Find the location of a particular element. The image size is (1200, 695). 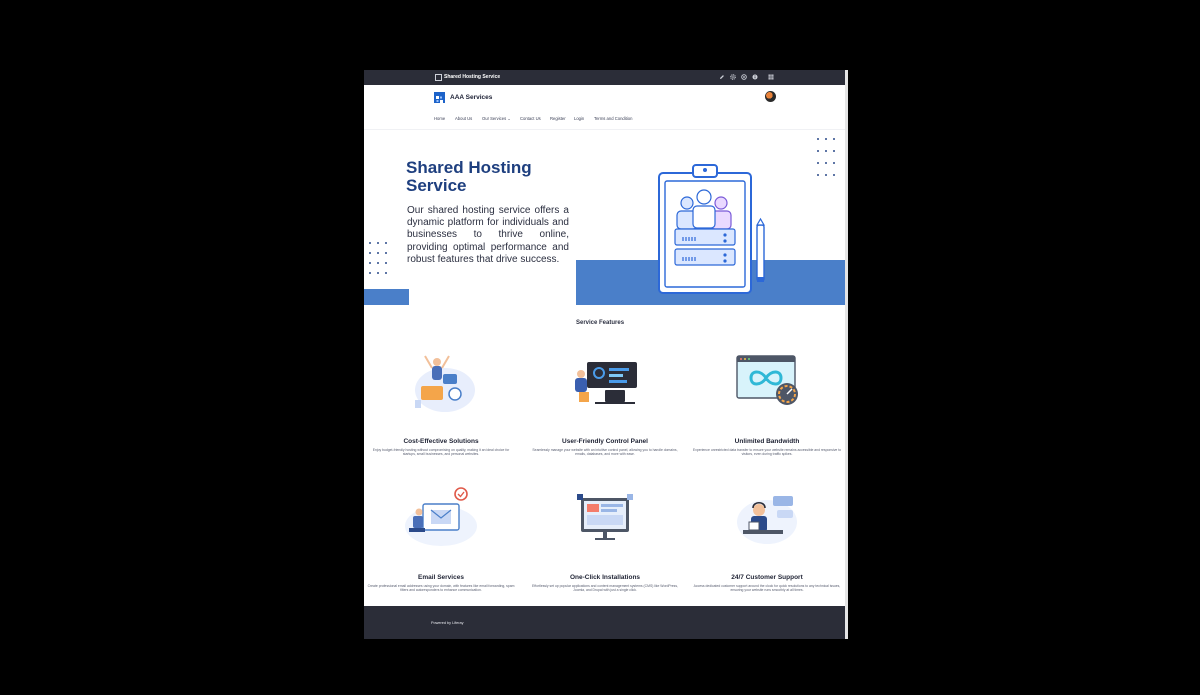

nav-login: Login is located at coordinates (579, 118).